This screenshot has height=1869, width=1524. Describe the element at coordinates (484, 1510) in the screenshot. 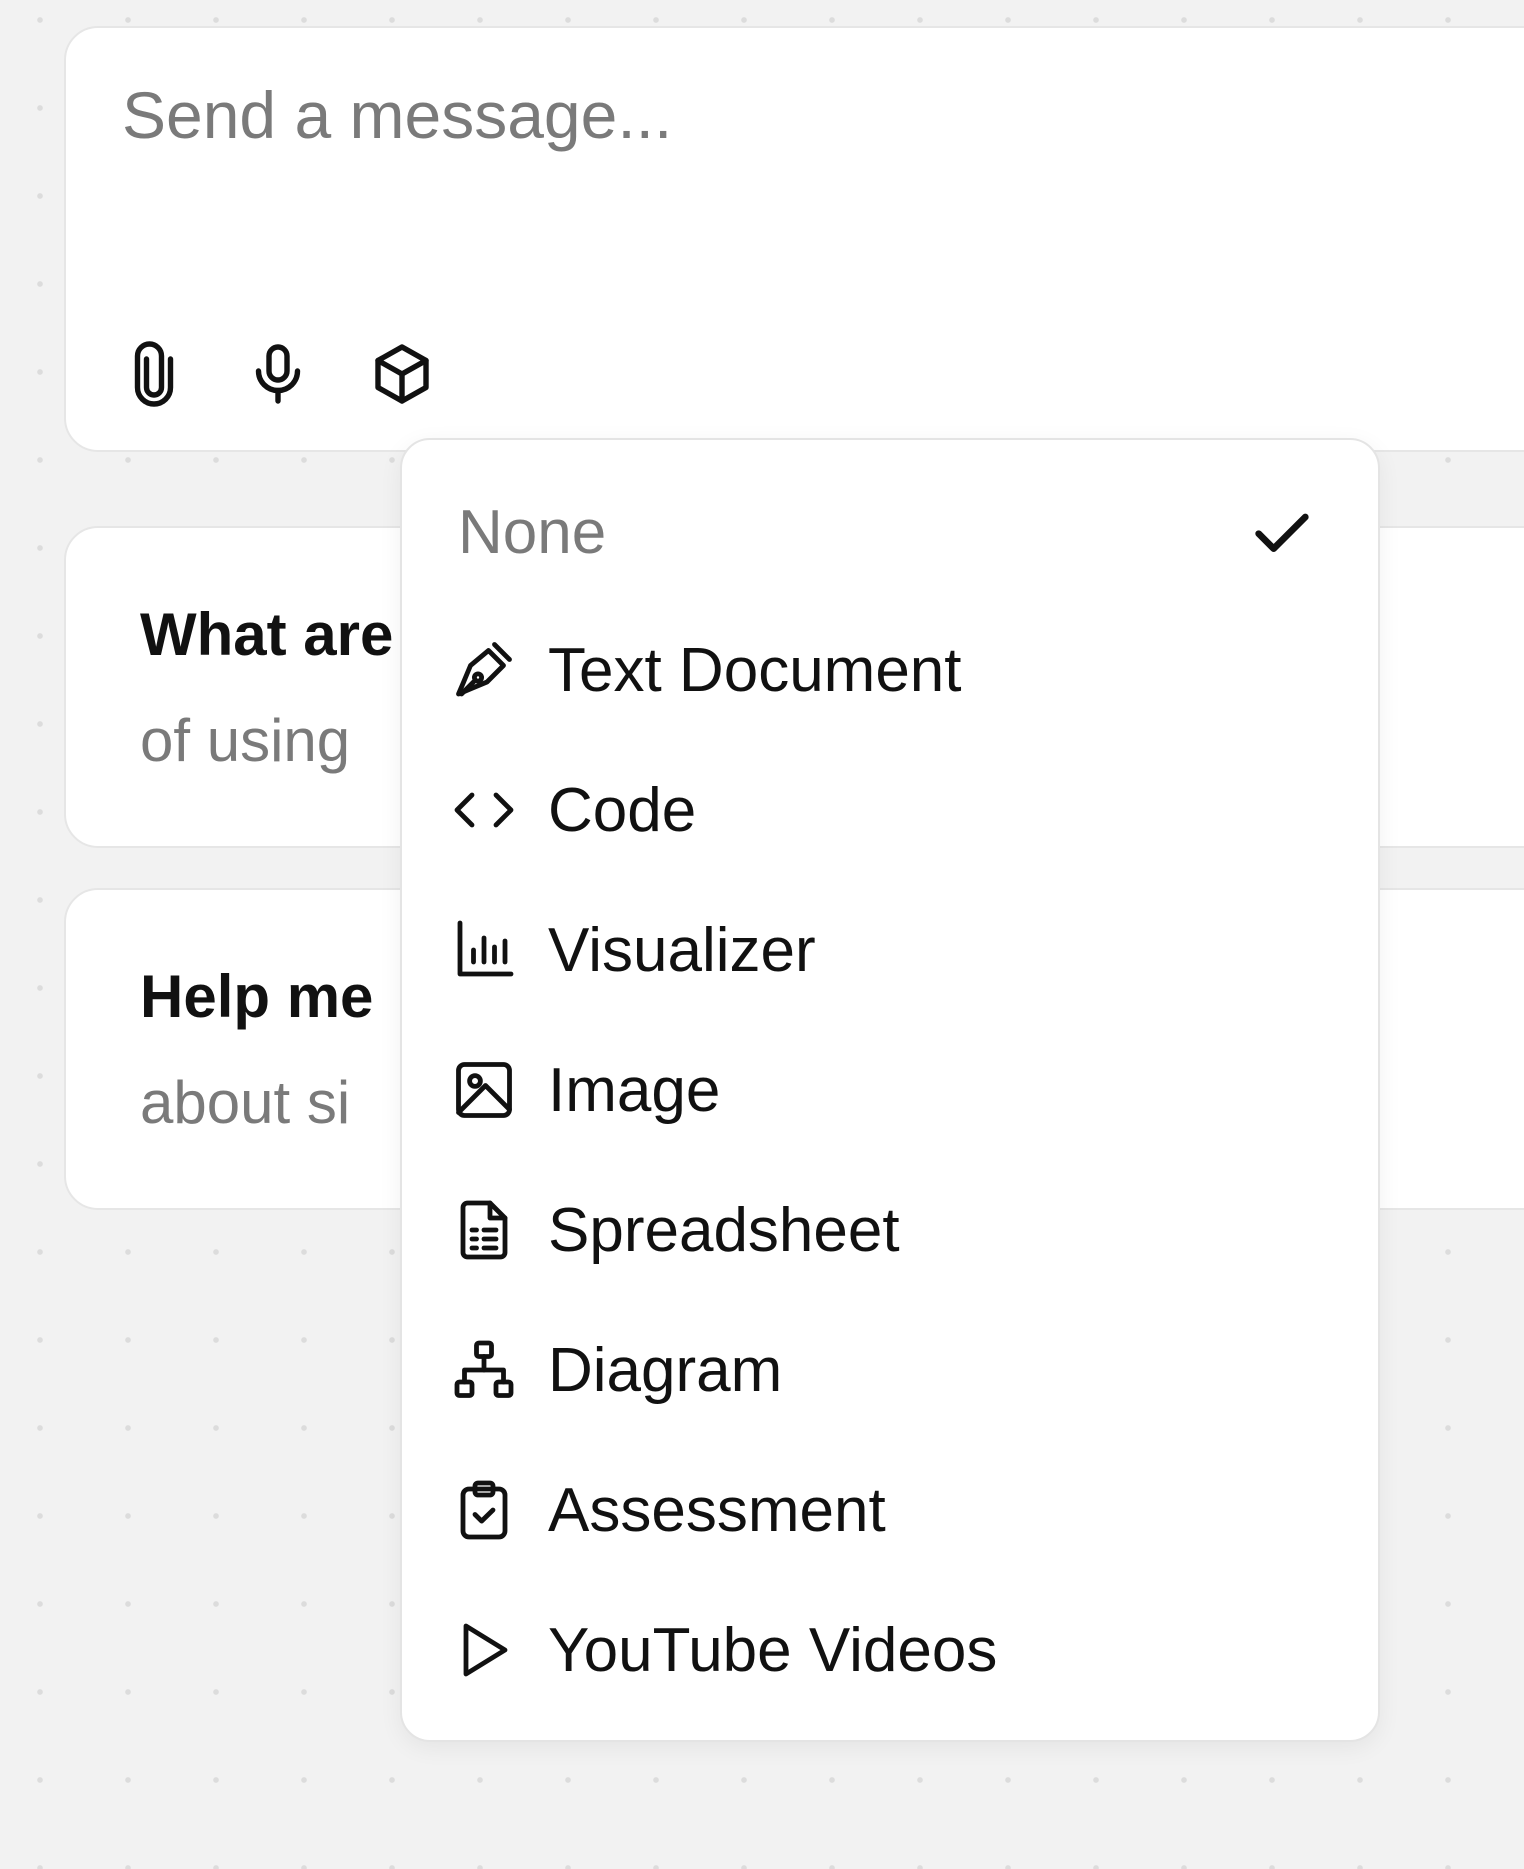

I see `clipboard-check-icon` at that location.